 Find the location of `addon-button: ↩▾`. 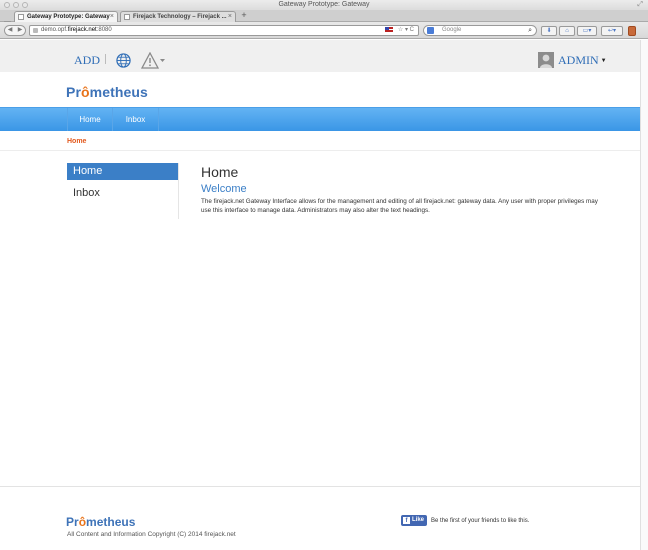

addon-button: ↩▾ is located at coordinates (612, 31).